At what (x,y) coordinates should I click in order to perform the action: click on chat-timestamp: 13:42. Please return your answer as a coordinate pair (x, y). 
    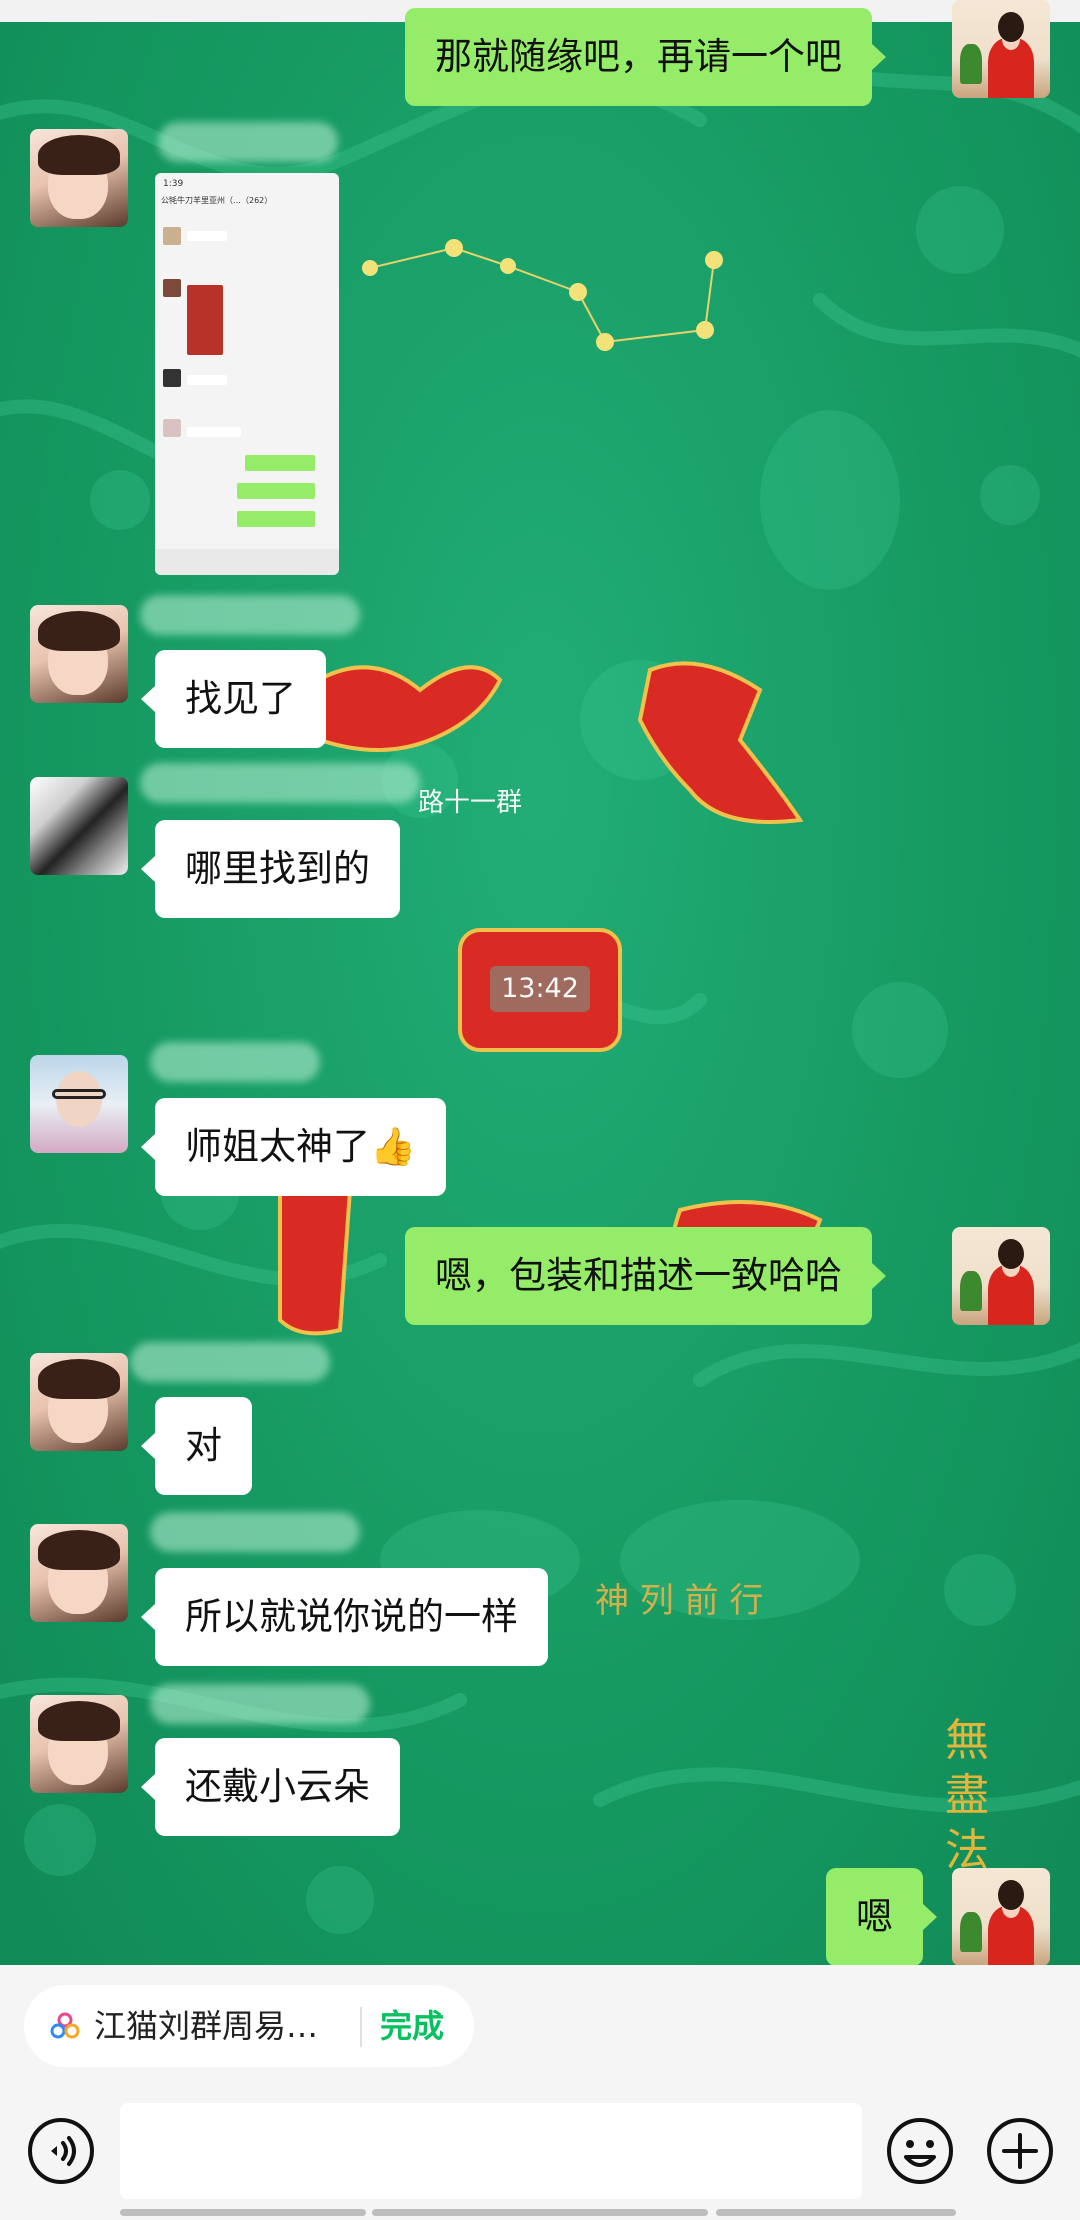
    Looking at the image, I should click on (540, 989).